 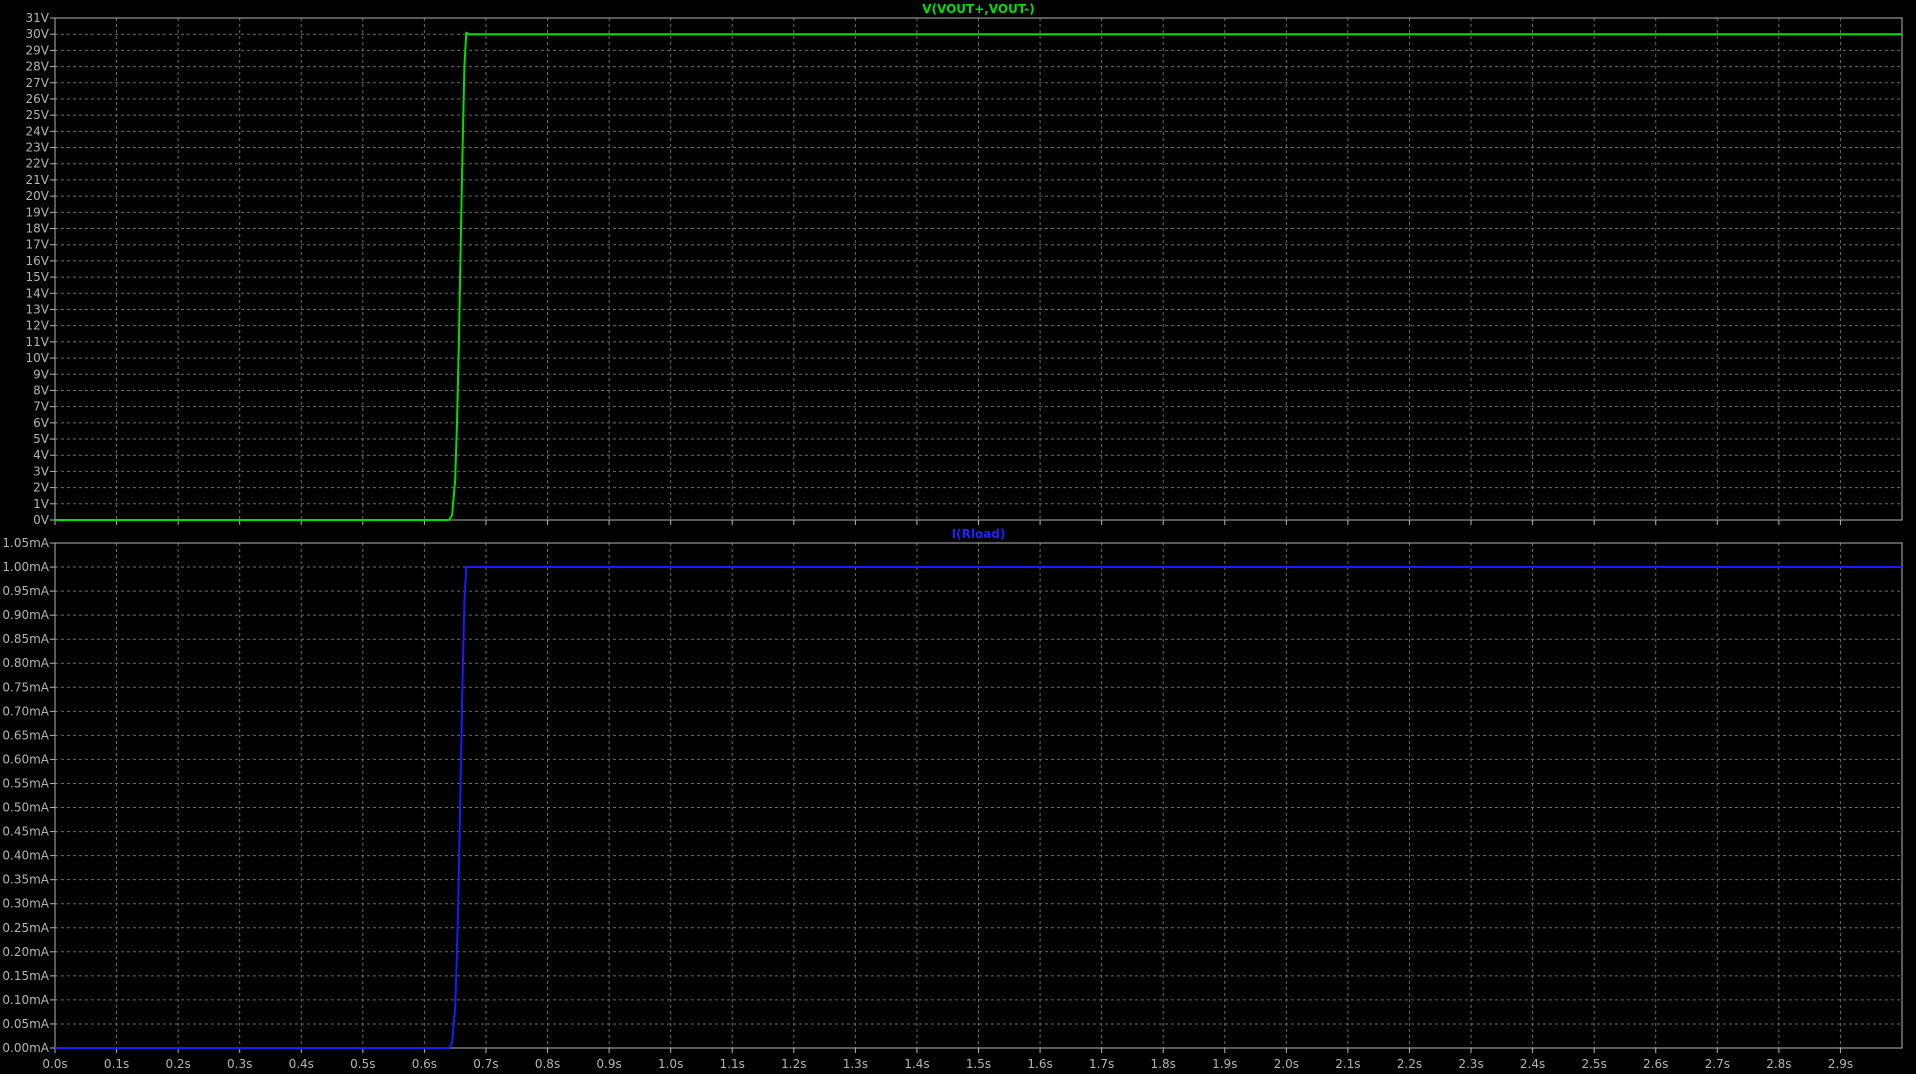 What do you see at coordinates (978, 1064) in the screenshot?
I see `x-tick-label: 1.5s` at bounding box center [978, 1064].